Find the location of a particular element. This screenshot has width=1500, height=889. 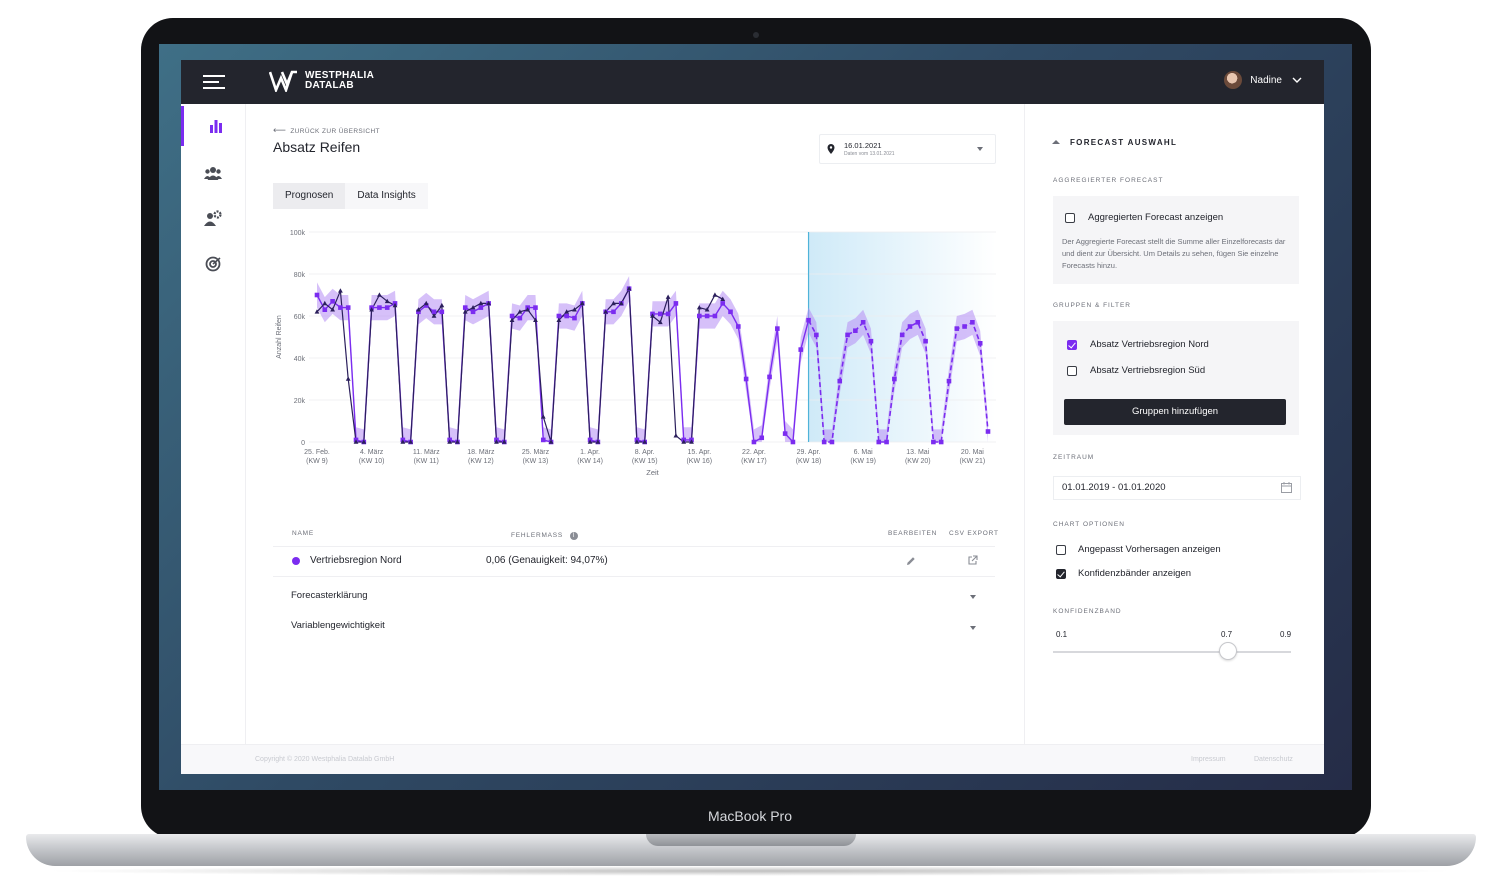

logo-text: WESTPHALIA DATALAB is located at coordinates (339, 81).